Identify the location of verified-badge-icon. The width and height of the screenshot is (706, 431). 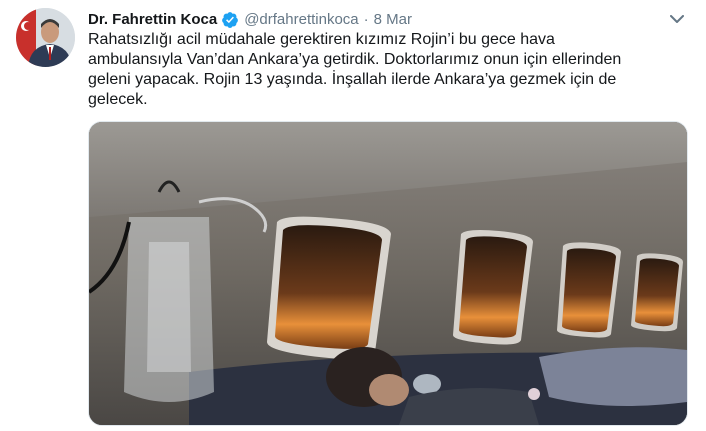
(230, 20).